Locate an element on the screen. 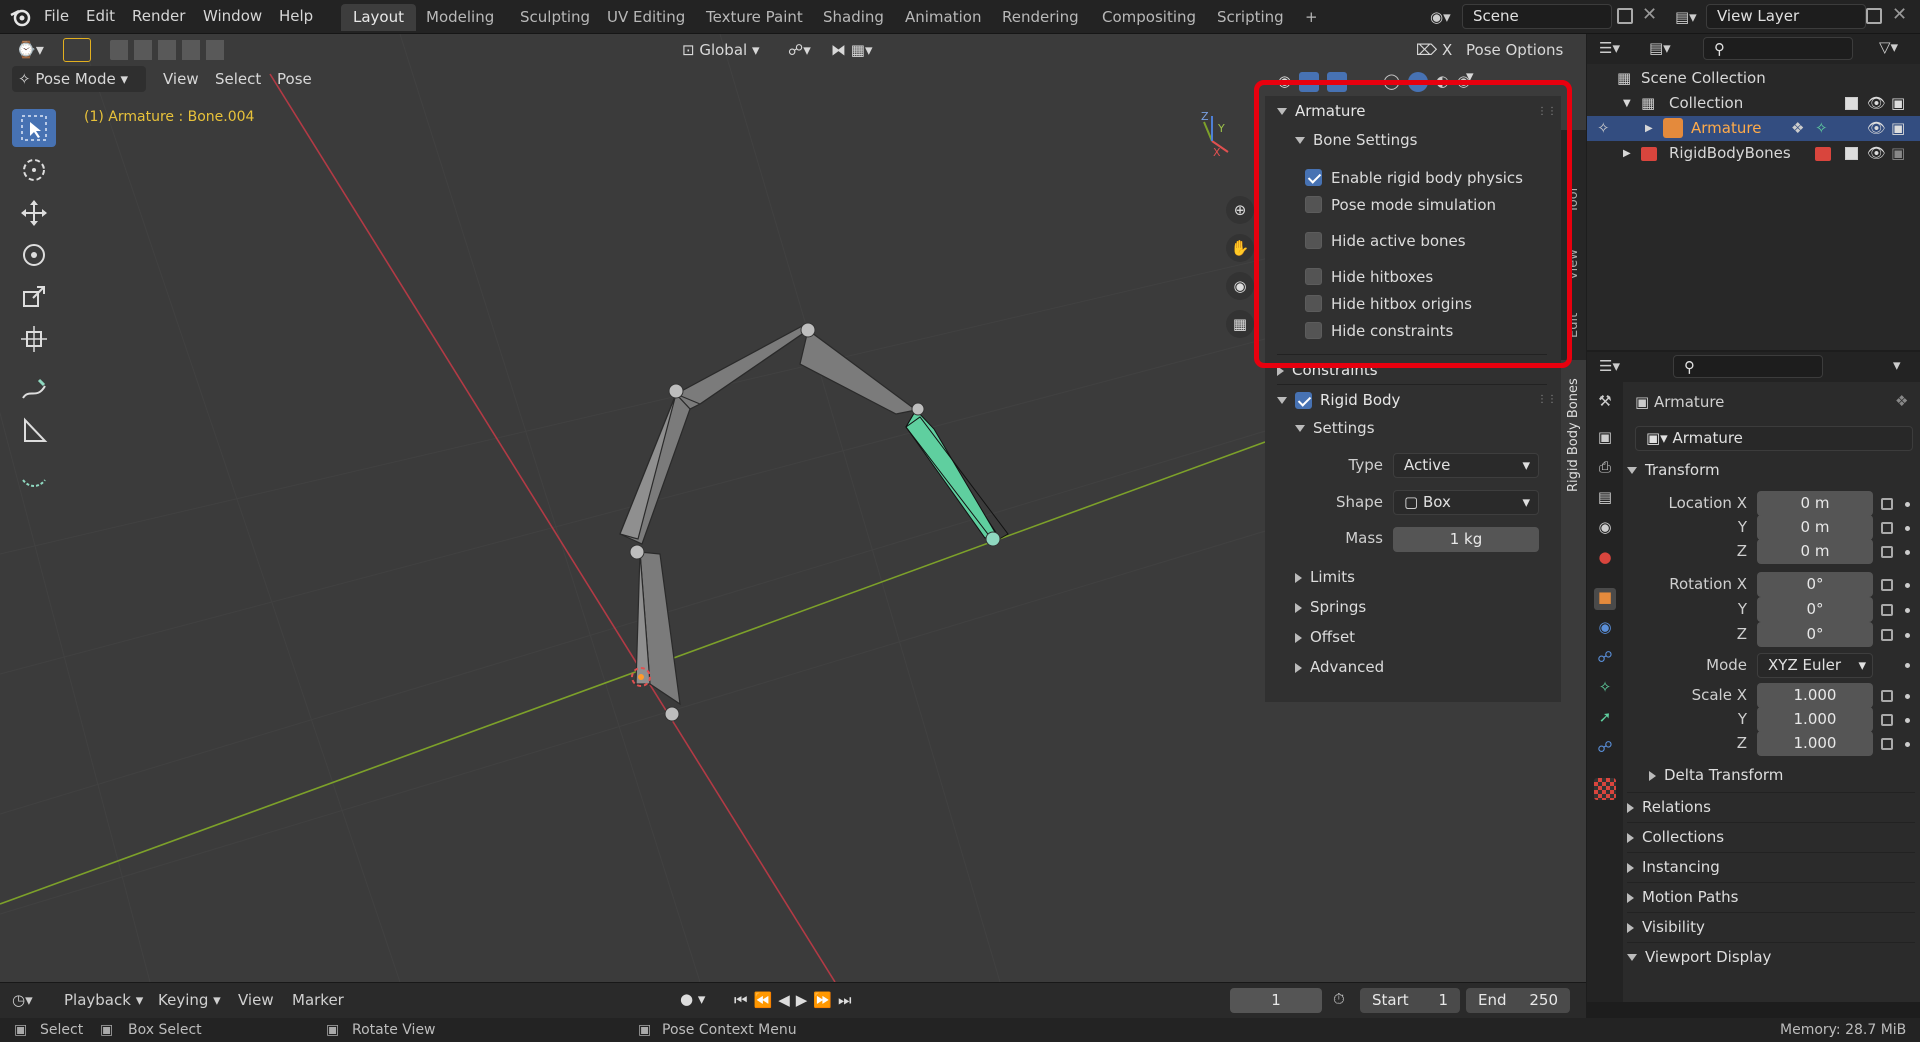 This screenshot has width=1920, height=1042. exclude-checkbox-icon is located at coordinates (1851, 153).